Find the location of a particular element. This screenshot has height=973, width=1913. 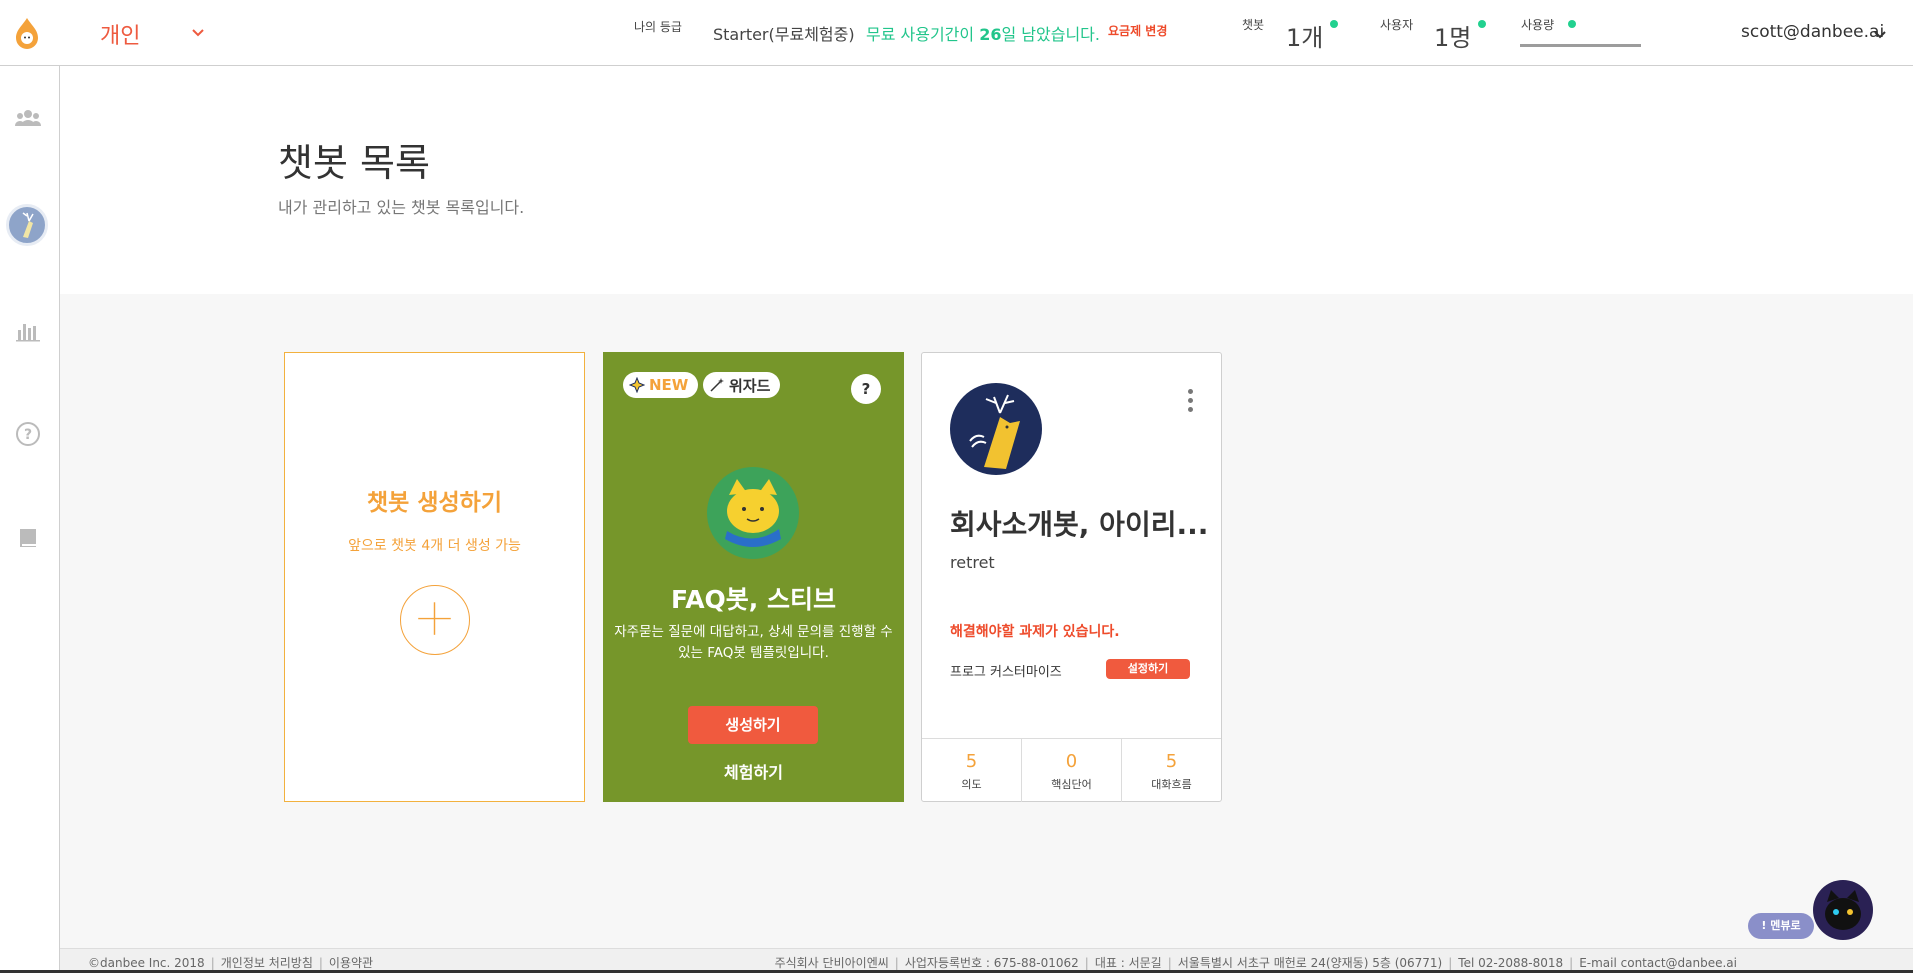

bot-avatar is located at coordinates (27, 225).